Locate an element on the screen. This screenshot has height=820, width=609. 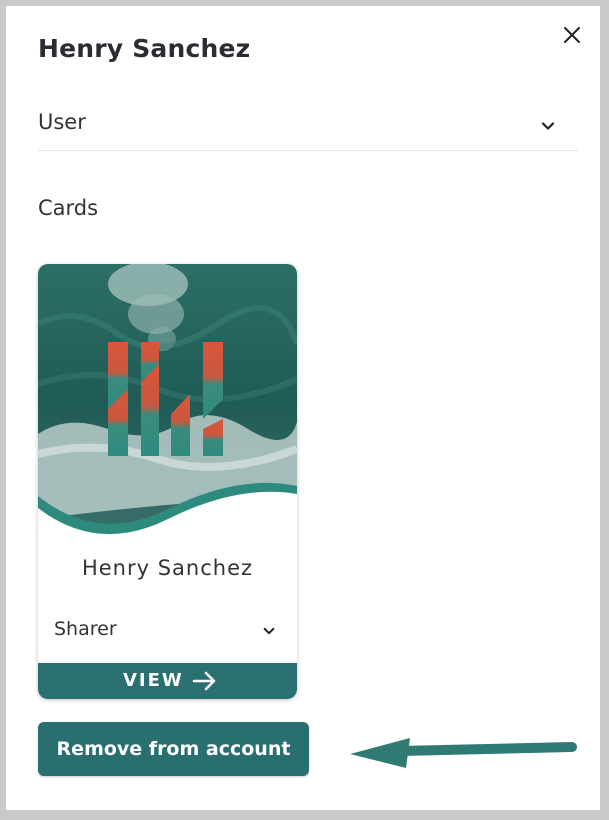
card-permission-select: Sharer is located at coordinates (168, 630).